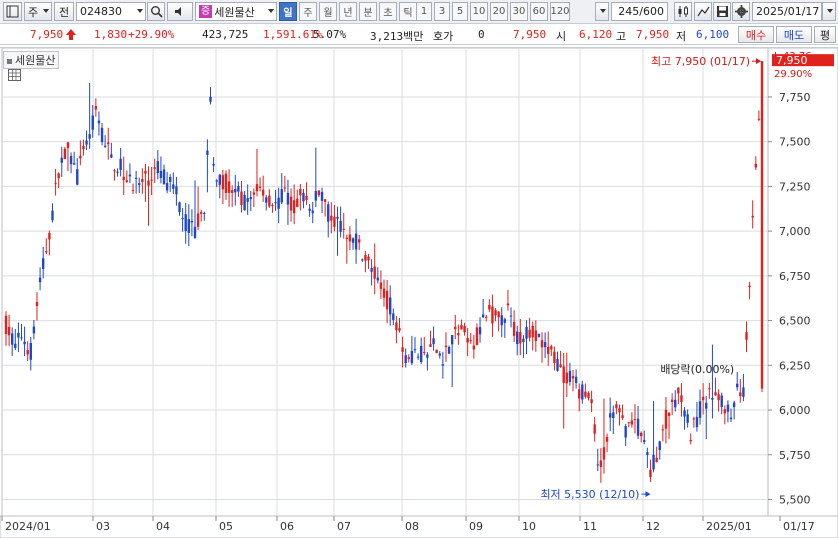 This screenshot has height=538, width=838. What do you see at coordinates (479, 11) in the screenshot?
I see `minute-tab: 10` at bounding box center [479, 11].